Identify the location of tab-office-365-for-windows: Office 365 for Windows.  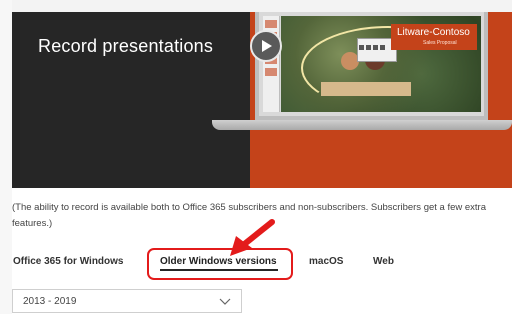
(68, 261).